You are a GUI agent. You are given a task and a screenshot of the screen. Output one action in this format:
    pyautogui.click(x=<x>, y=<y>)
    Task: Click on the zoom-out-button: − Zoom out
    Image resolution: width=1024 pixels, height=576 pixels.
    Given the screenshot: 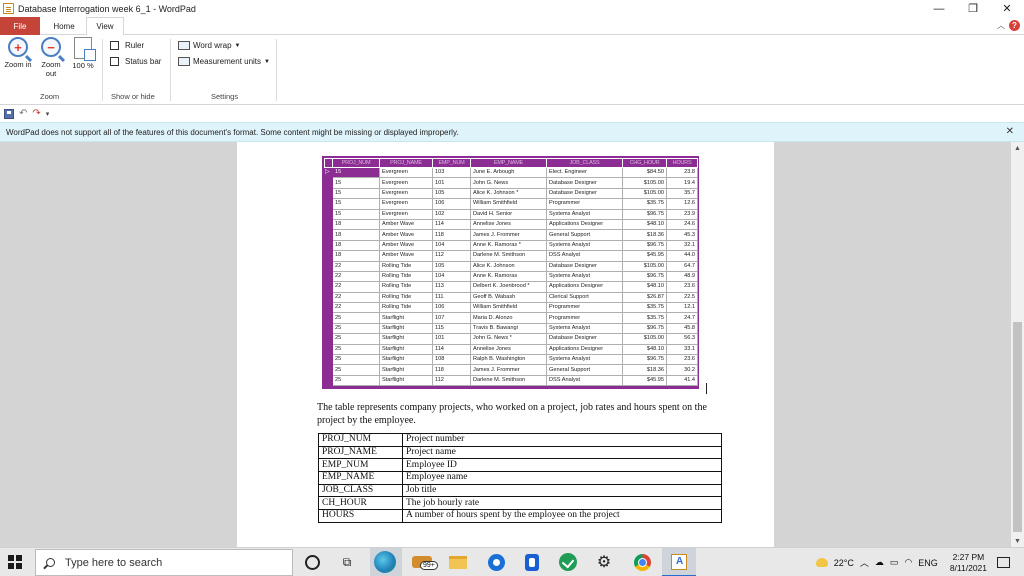 What is the action you would take?
    pyautogui.click(x=51, y=57)
    